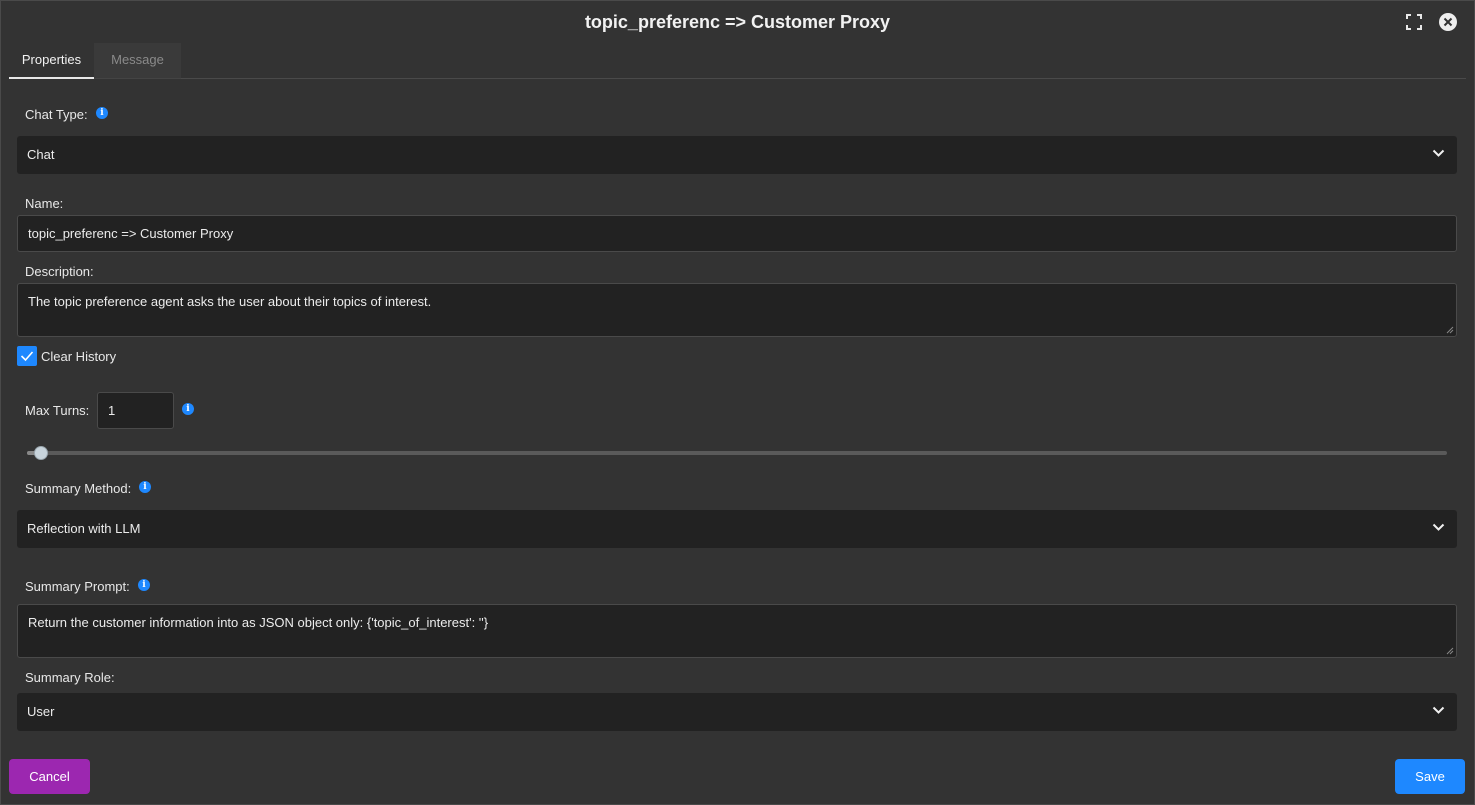 The width and height of the screenshot is (1475, 805). What do you see at coordinates (135, 410) in the screenshot?
I see `max-turns-input: 1` at bounding box center [135, 410].